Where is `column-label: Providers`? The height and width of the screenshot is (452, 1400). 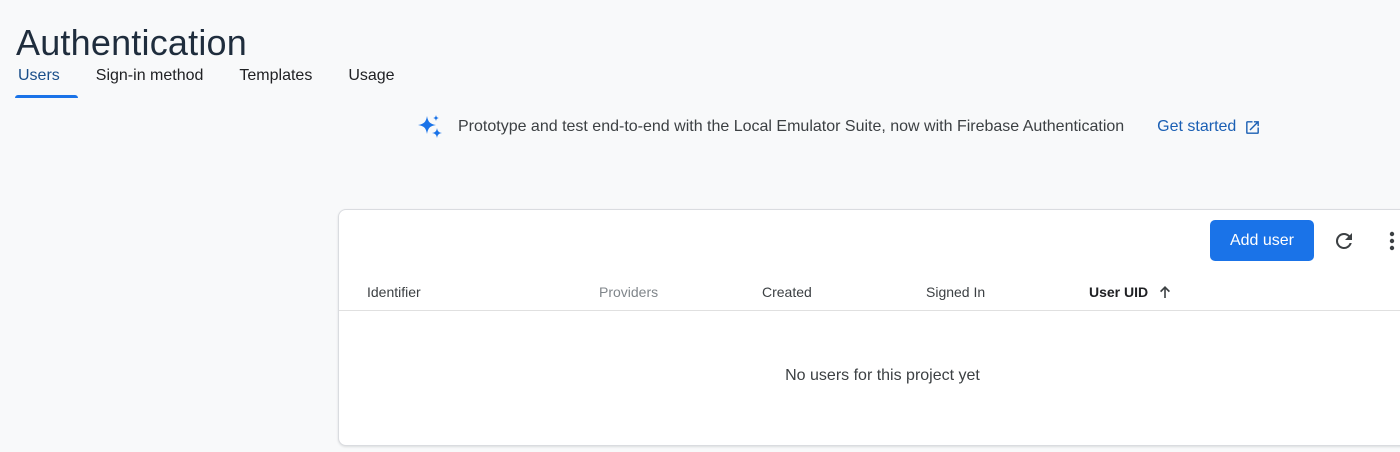 column-label: Providers is located at coordinates (629, 292).